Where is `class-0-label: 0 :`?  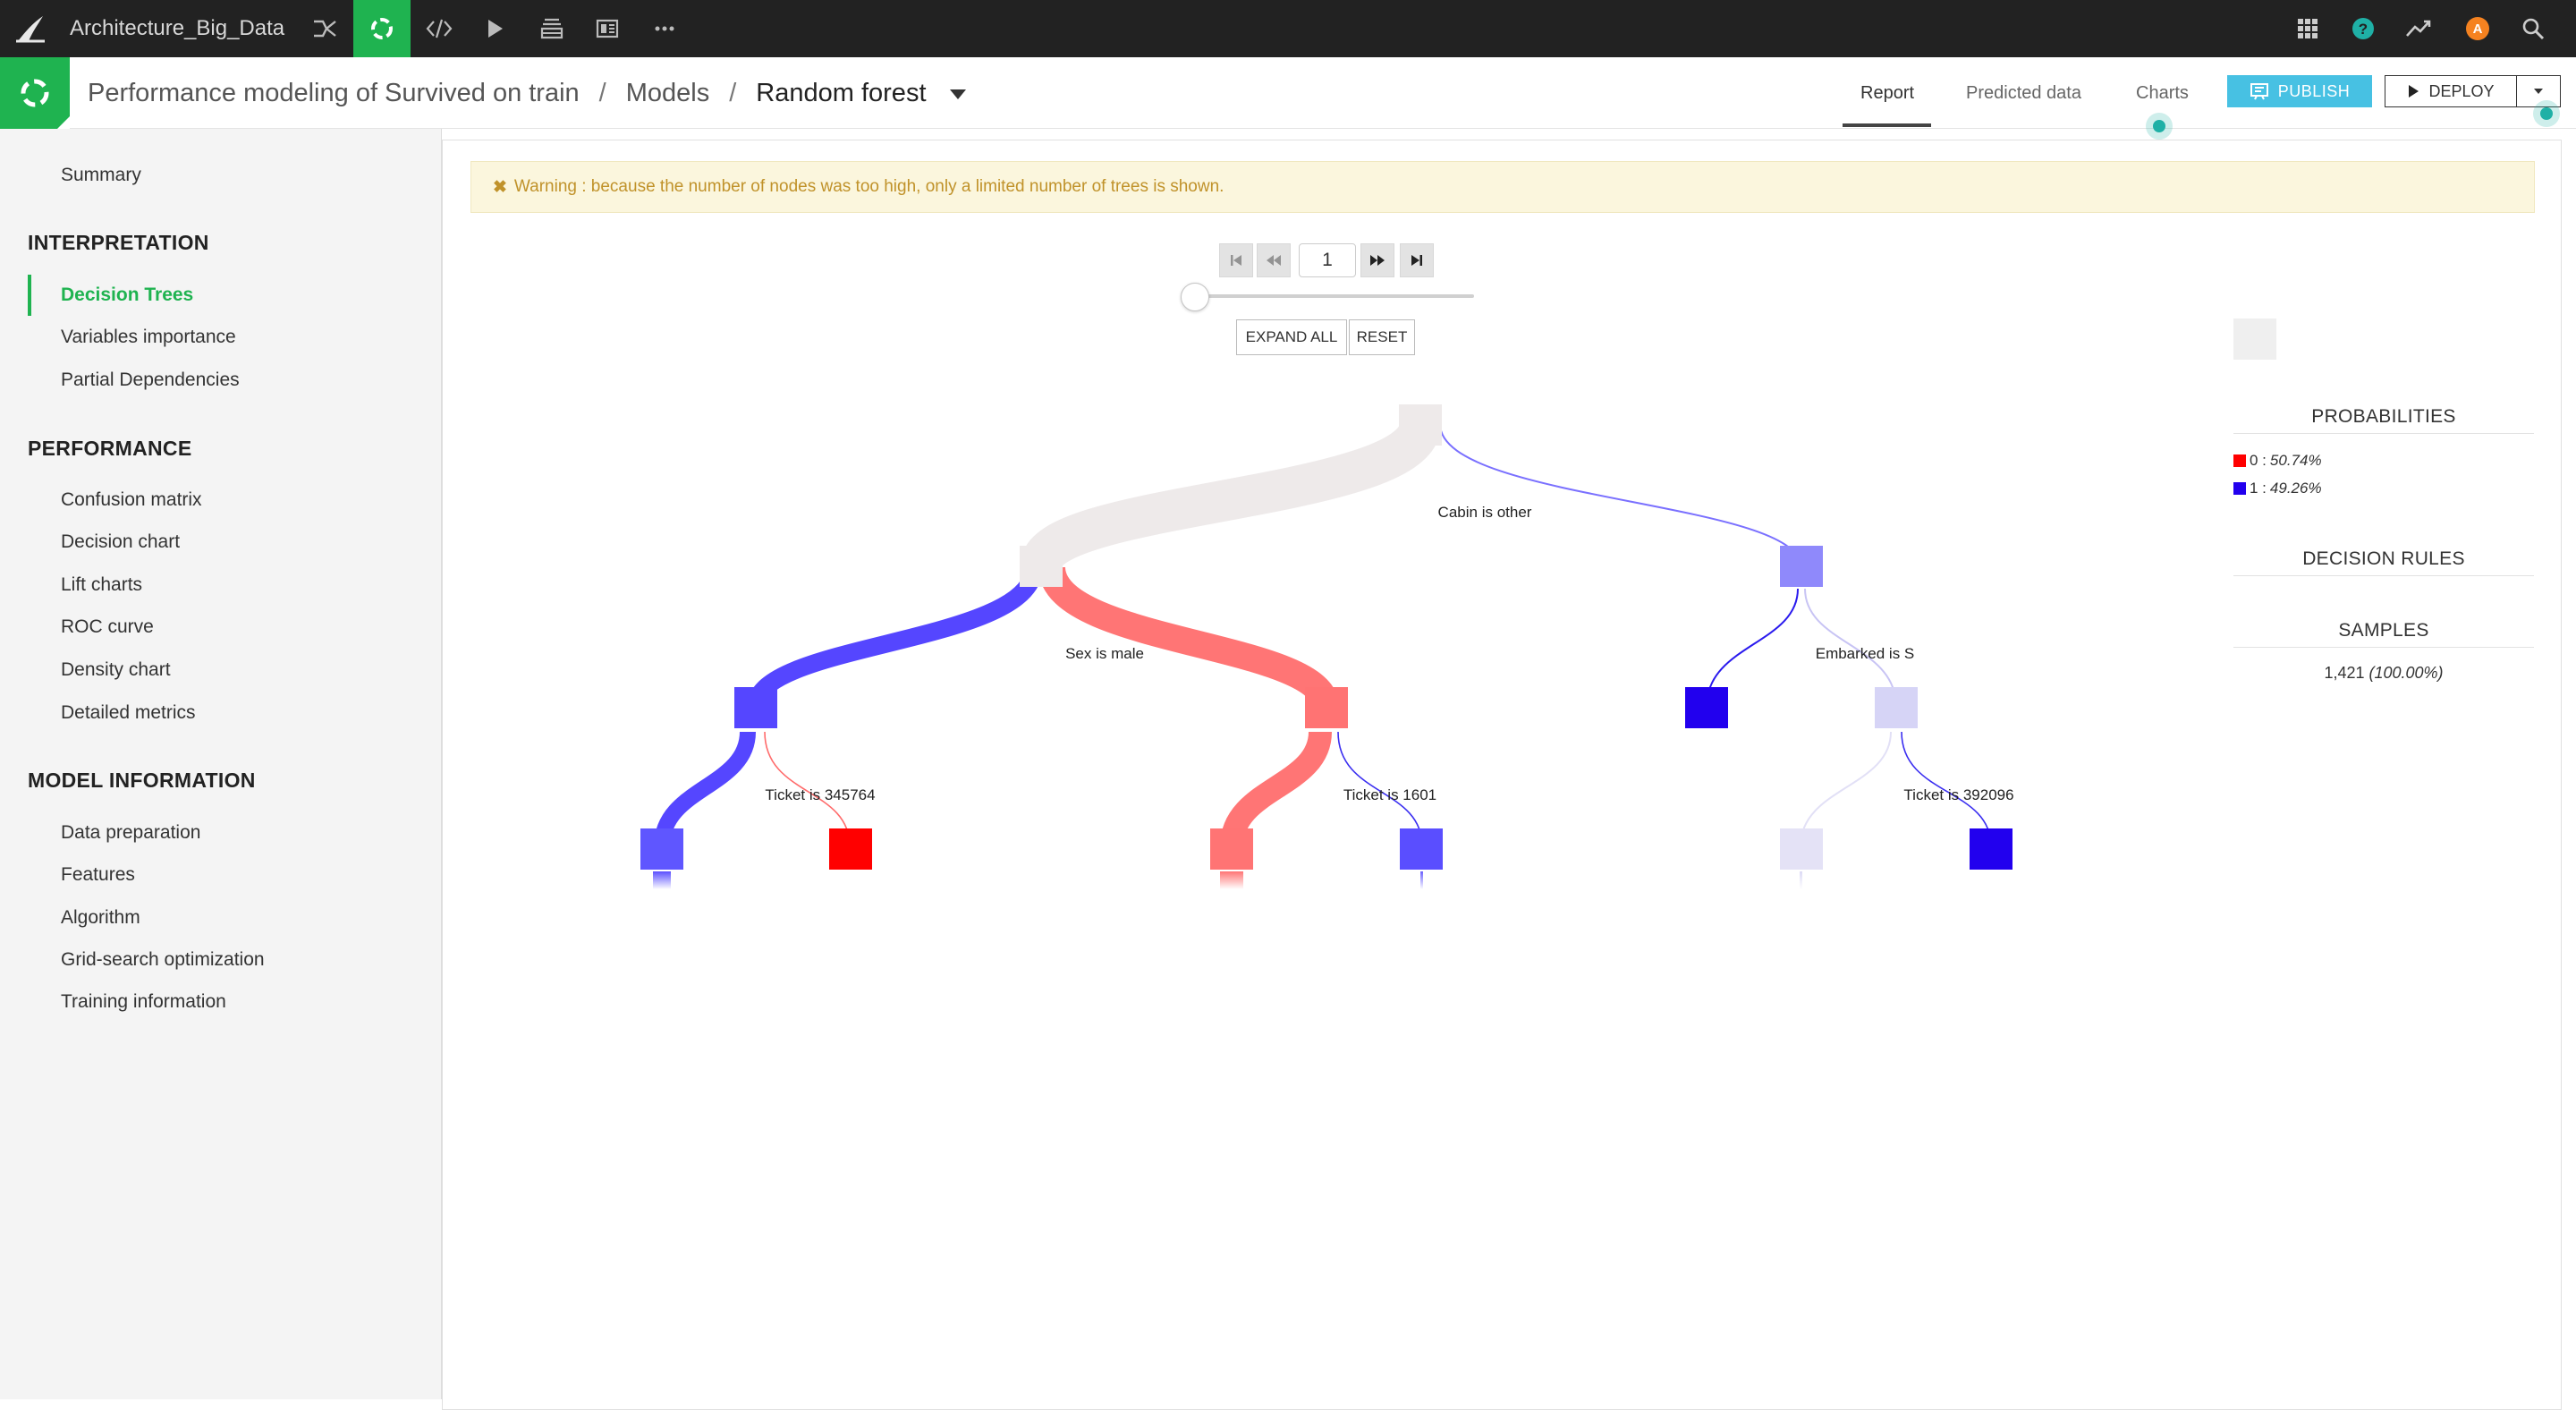
class-0-label: 0 : is located at coordinates (2258, 461).